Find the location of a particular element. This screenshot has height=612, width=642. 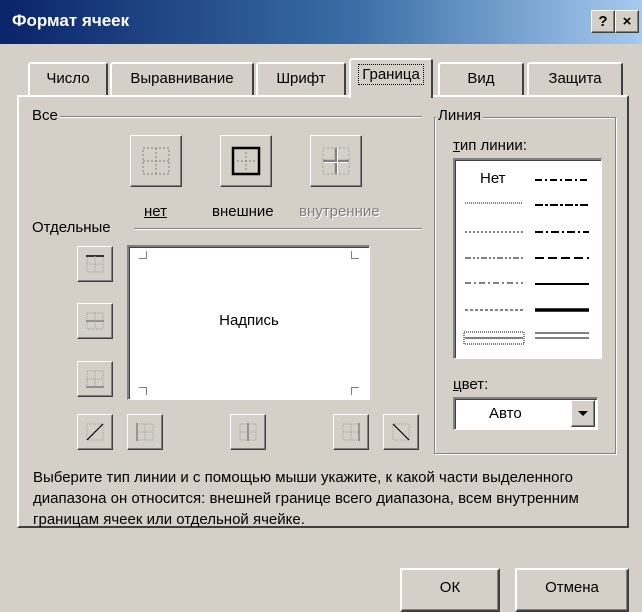

line-color-label: цвет: is located at coordinates (471, 384).